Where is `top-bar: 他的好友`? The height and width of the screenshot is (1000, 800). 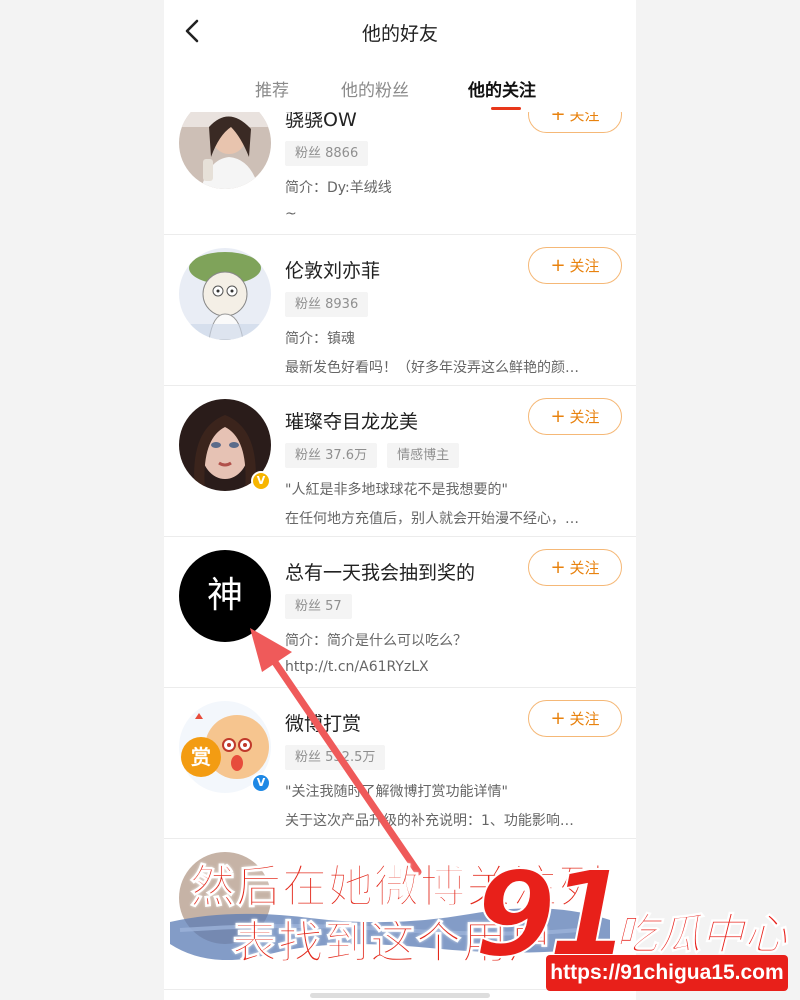 top-bar: 他的好友 is located at coordinates (400, 31).